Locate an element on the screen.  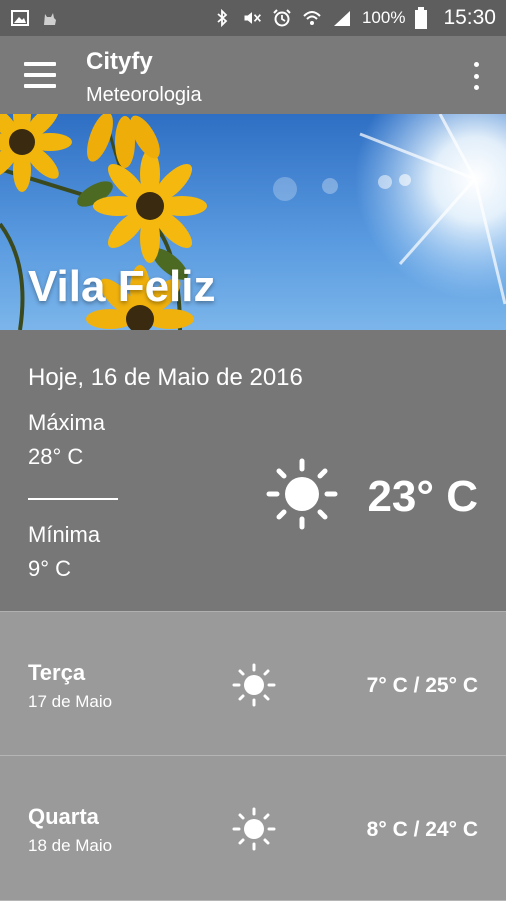
divider is located at coordinates (73, 499).